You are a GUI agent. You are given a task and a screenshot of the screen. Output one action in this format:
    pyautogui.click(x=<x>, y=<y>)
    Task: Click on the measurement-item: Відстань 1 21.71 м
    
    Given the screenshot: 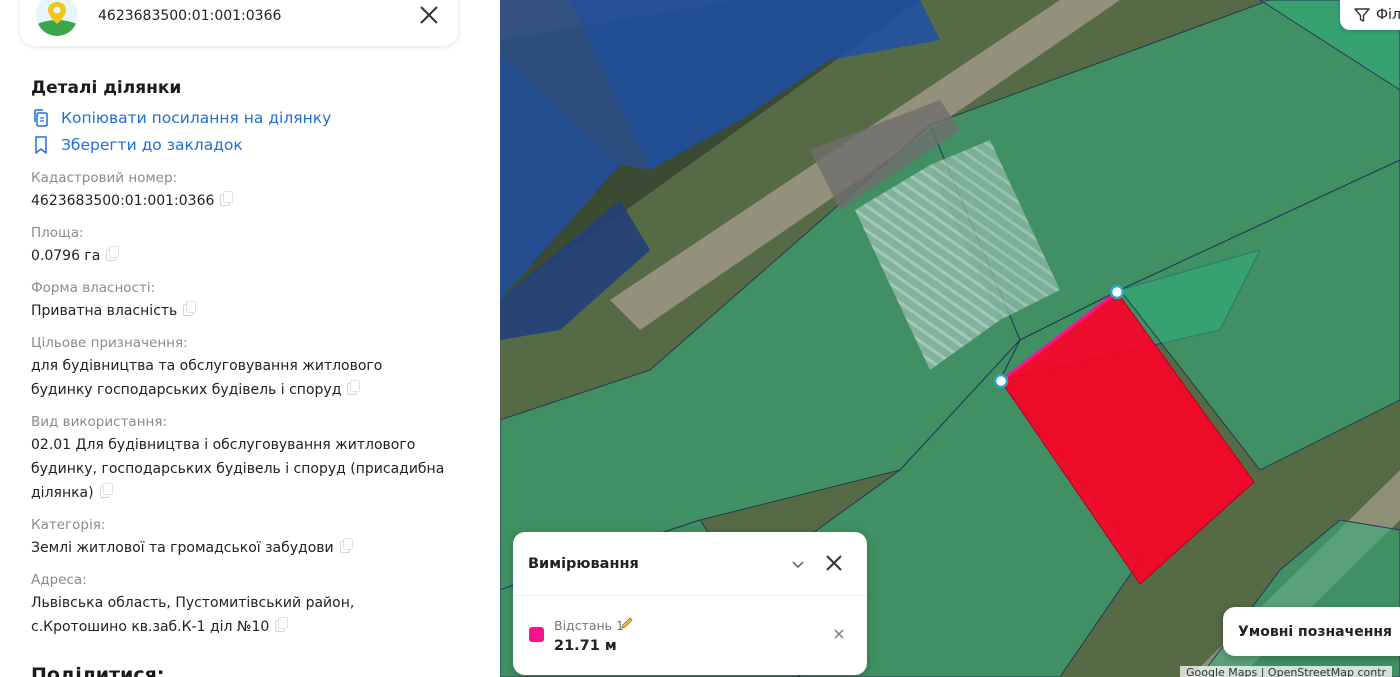 What is the action you would take?
    pyautogui.click(x=690, y=635)
    